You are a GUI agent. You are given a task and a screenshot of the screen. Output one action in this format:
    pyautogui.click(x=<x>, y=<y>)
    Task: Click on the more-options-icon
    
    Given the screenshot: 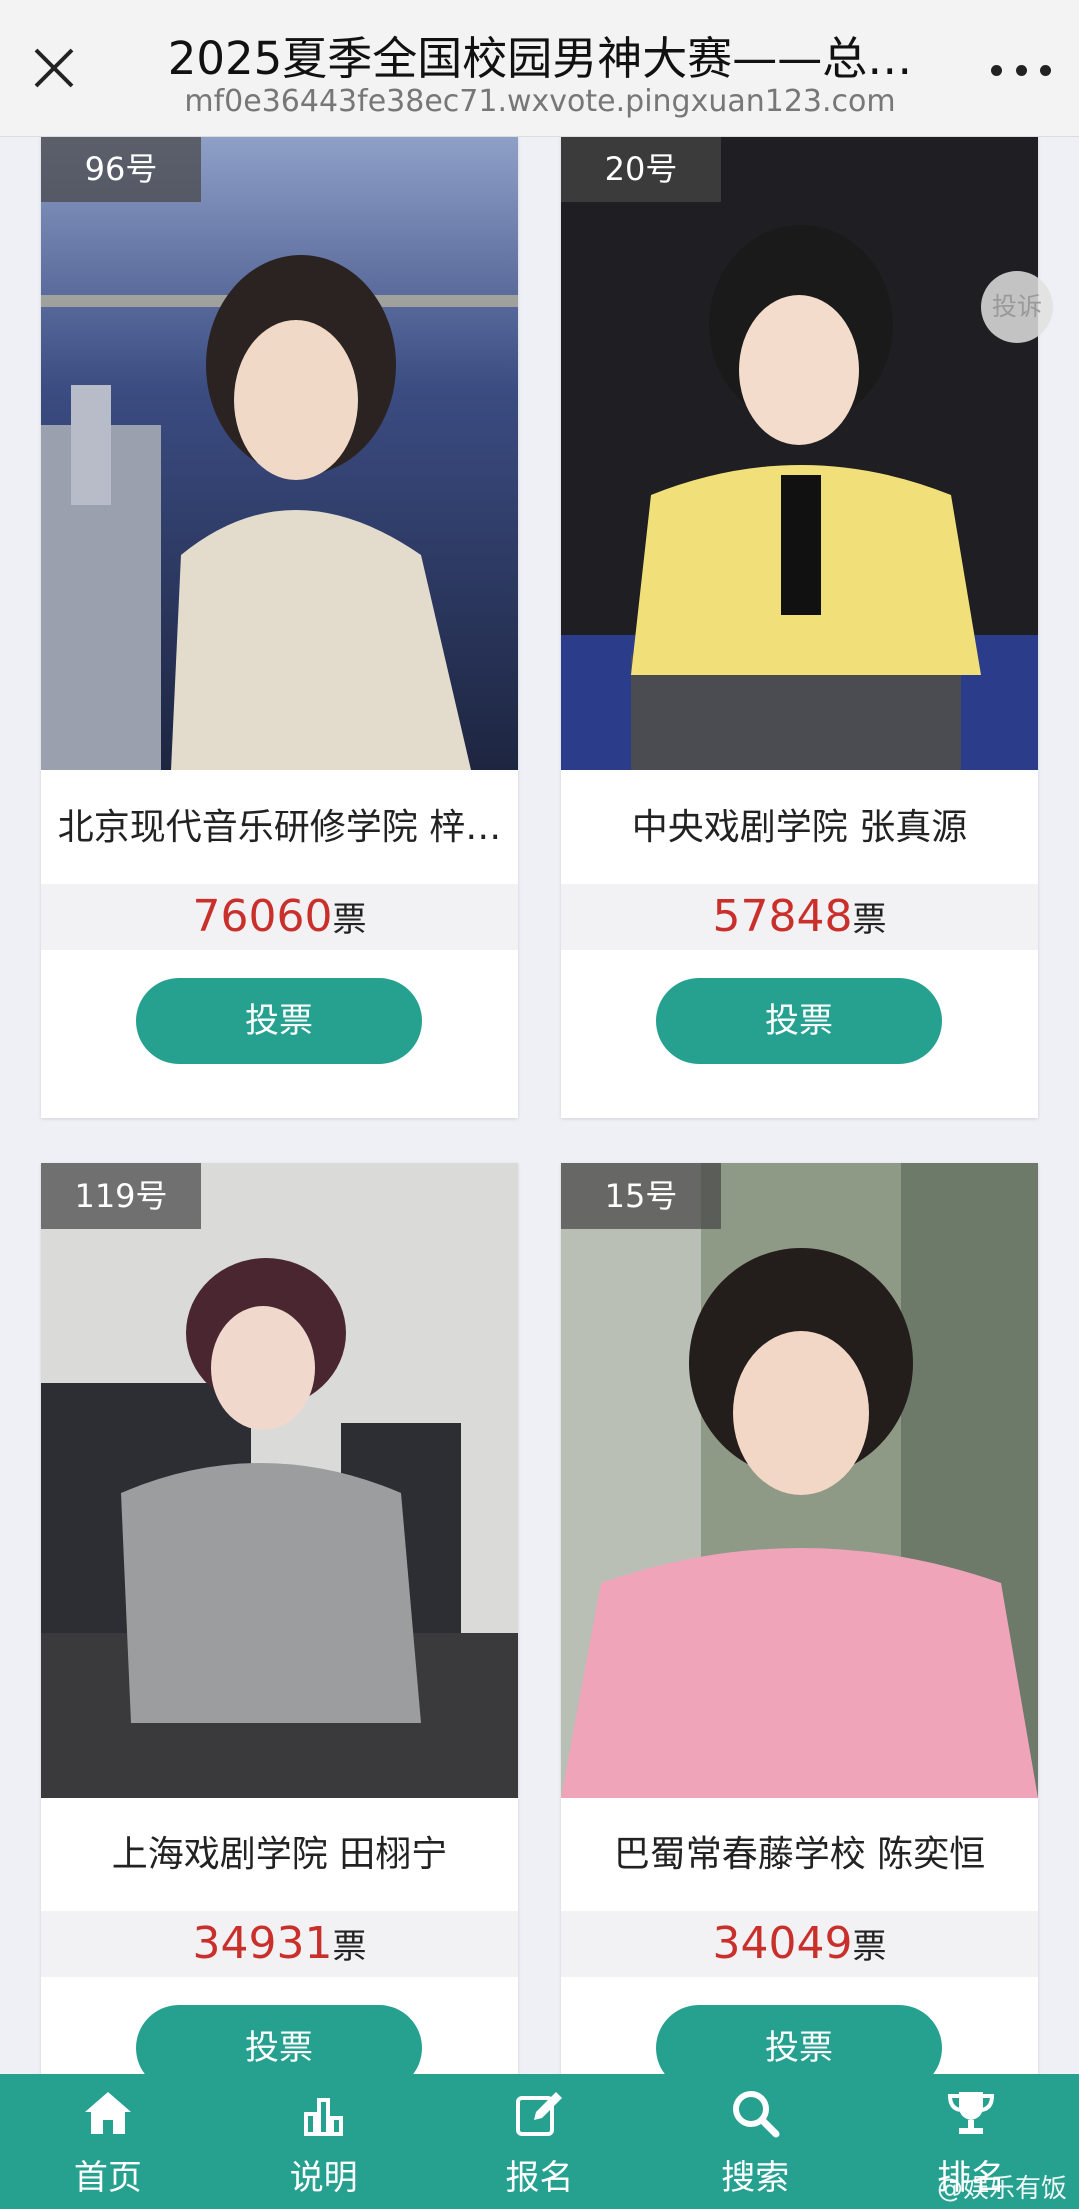 What is the action you would take?
    pyautogui.click(x=1021, y=70)
    